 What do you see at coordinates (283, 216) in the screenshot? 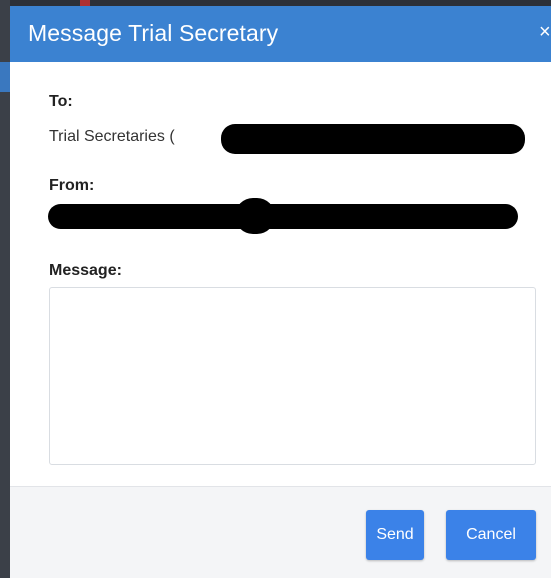
I see `from-redaction` at bounding box center [283, 216].